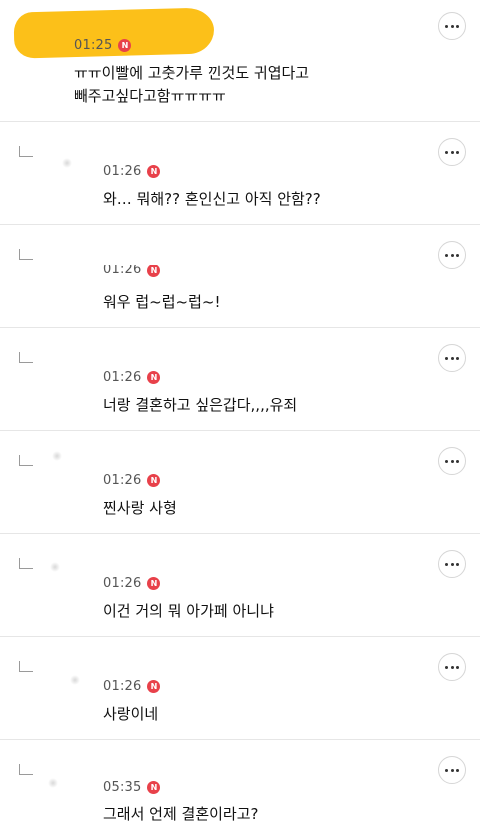 The height and width of the screenshot is (830, 480). What do you see at coordinates (181, 814) in the screenshot?
I see `comment-text: 그래서 언제 결혼이라고?` at bounding box center [181, 814].